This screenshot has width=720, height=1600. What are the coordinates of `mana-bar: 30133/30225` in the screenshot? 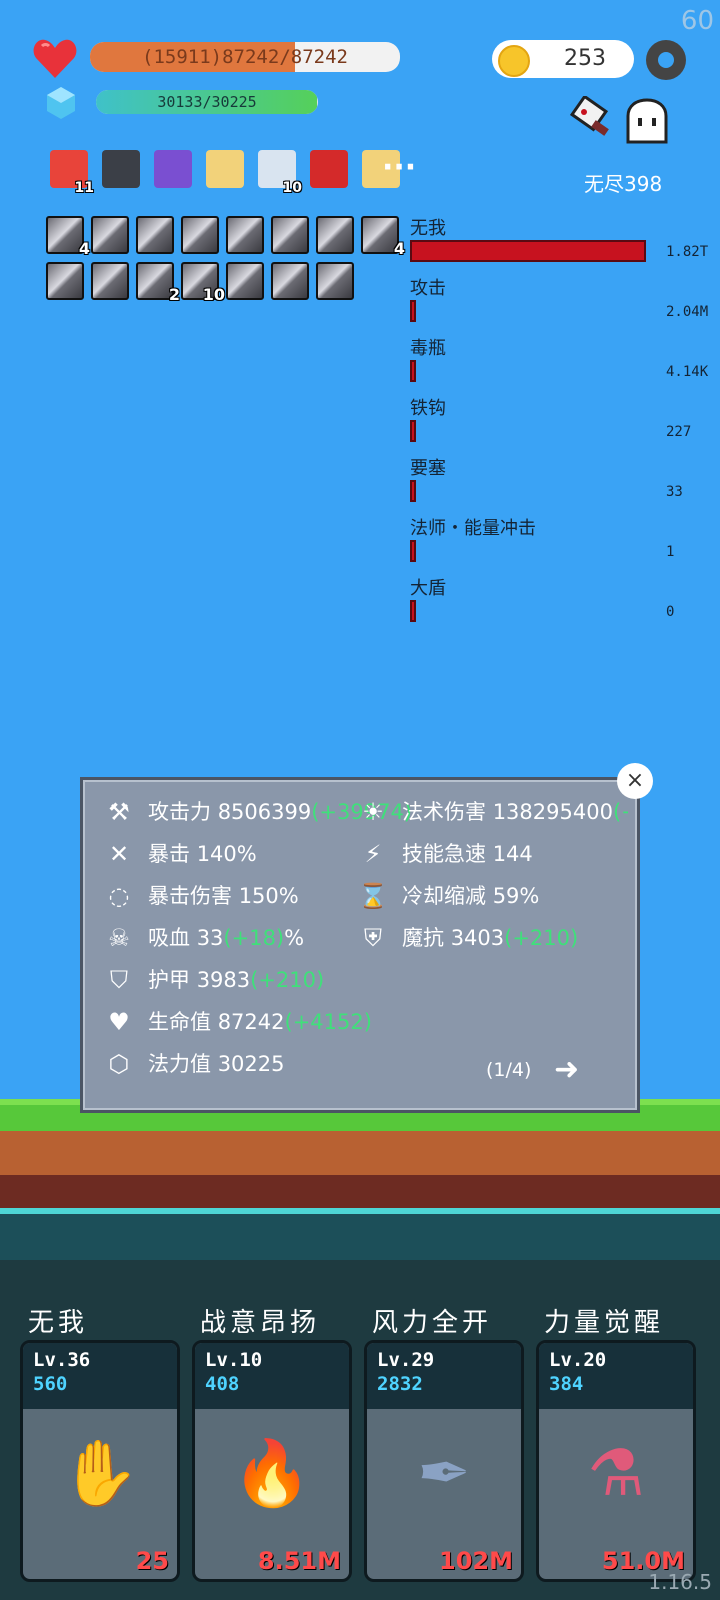 It's located at (207, 102).